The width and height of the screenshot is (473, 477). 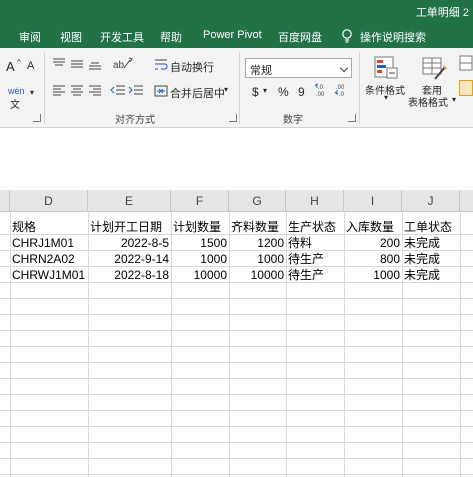 I want to click on increase-font-size-caret: ^, so click(x=19, y=62).